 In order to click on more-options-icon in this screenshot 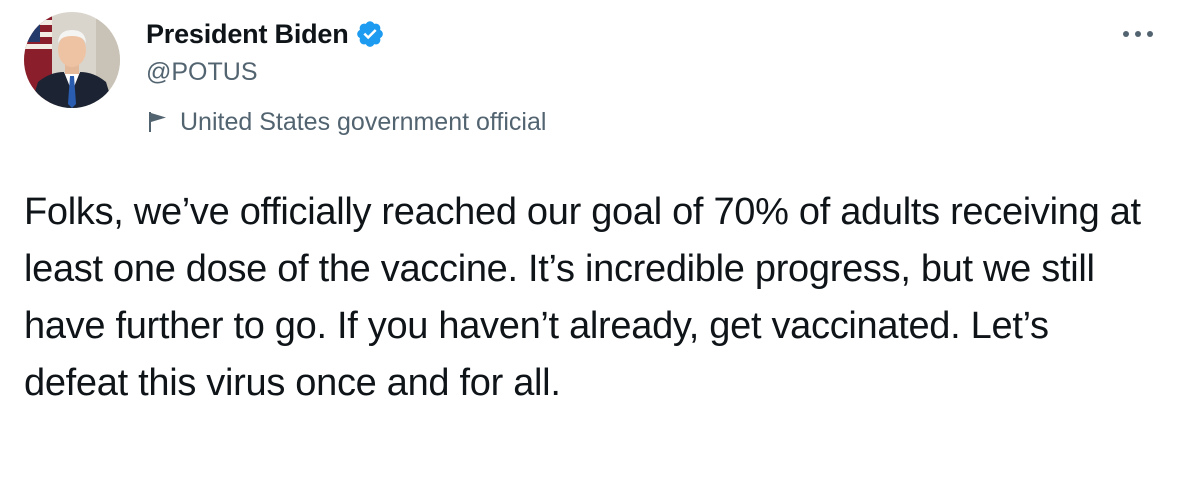, I will do `click(1138, 34)`.